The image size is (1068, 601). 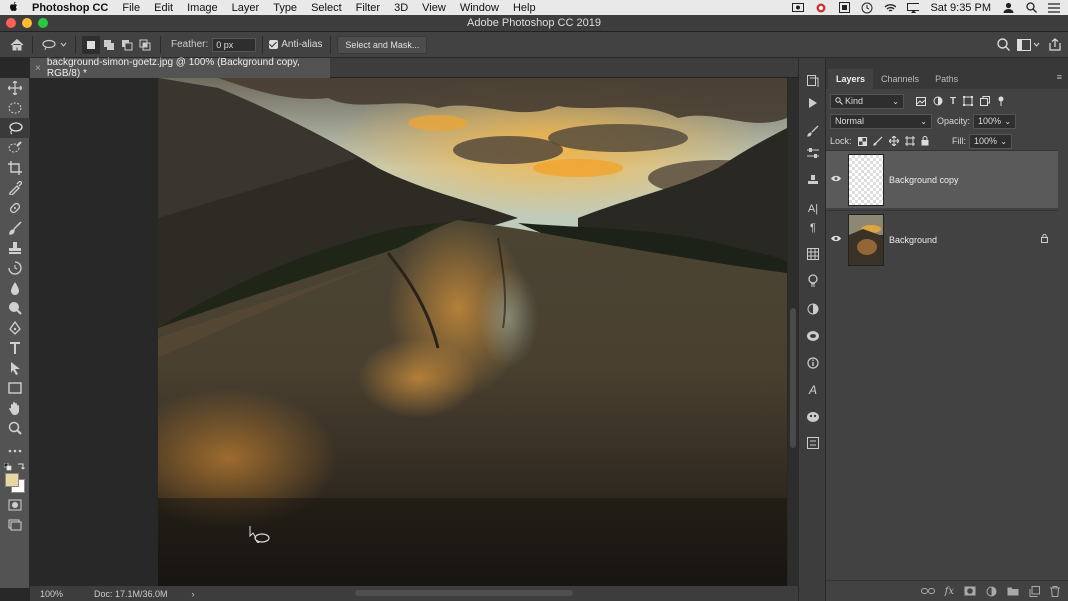 I want to click on swap-colors-icon, so click(x=21, y=467).